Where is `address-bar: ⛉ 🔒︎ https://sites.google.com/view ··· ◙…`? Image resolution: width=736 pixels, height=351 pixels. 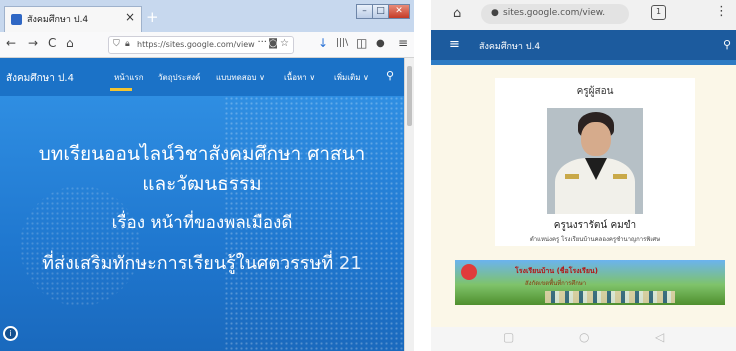 address-bar: ⛉ 🔒︎ https://sites.google.com/view ··· ◙… is located at coordinates (201, 45).